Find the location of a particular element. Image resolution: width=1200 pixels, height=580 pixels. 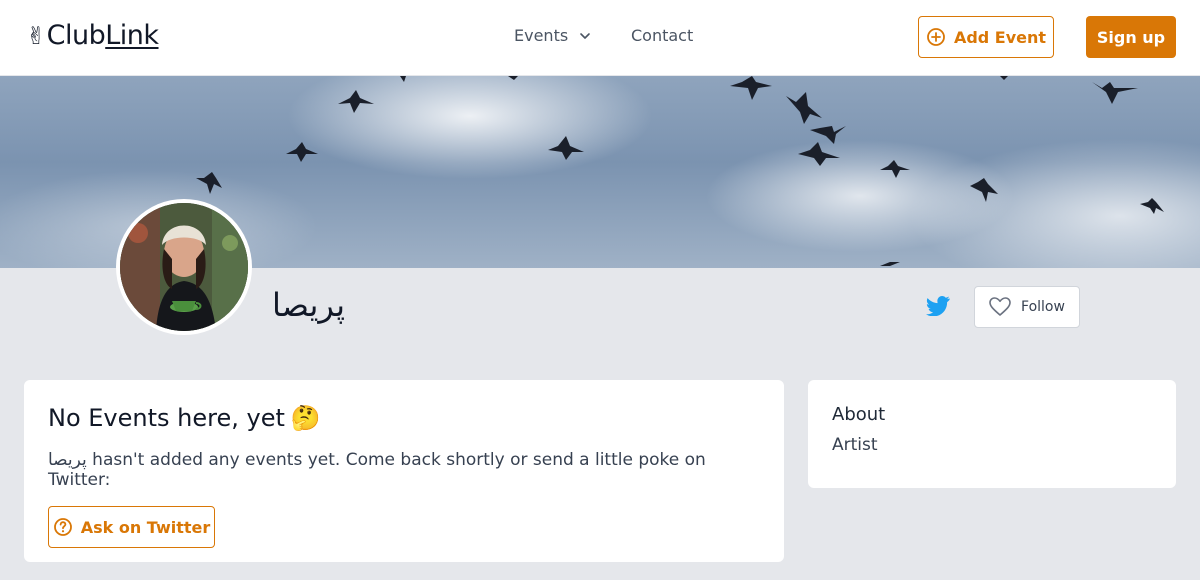

add-event-label: Add Event is located at coordinates (1000, 37).